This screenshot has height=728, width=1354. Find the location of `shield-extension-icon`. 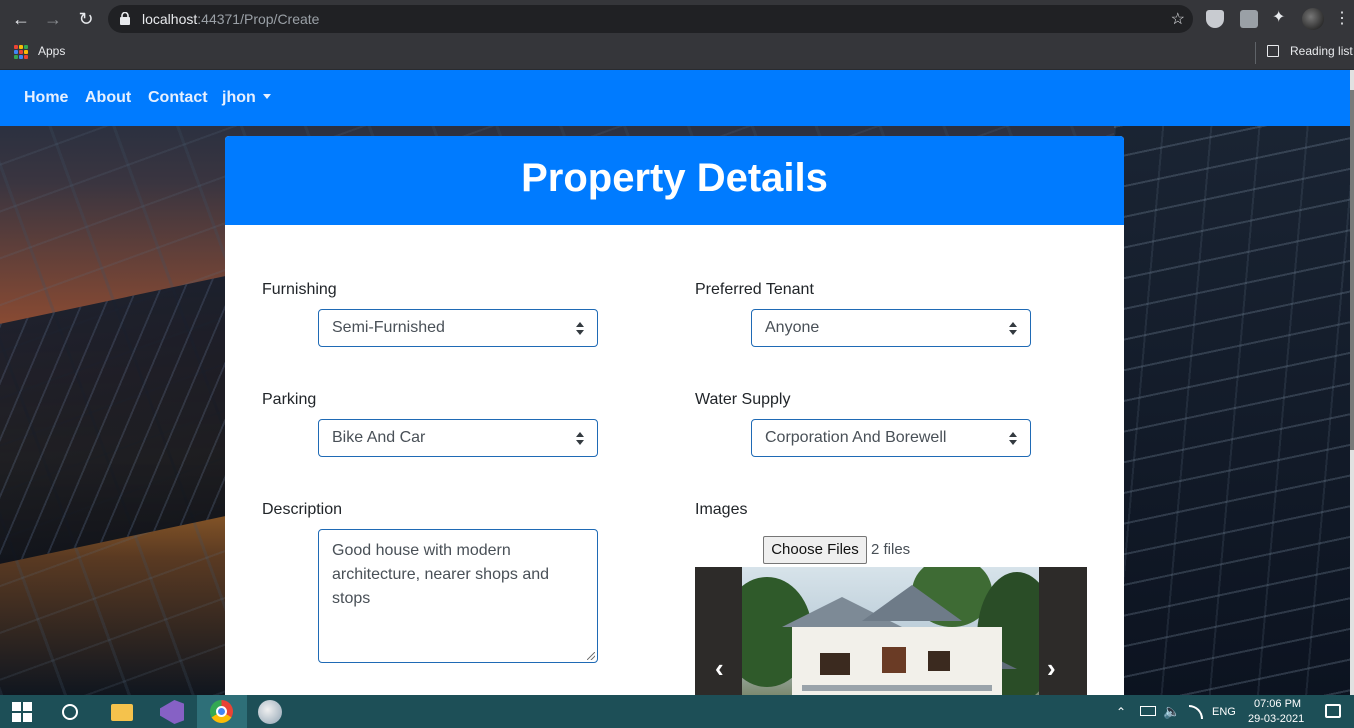

shield-extension-icon is located at coordinates (1215, 19).